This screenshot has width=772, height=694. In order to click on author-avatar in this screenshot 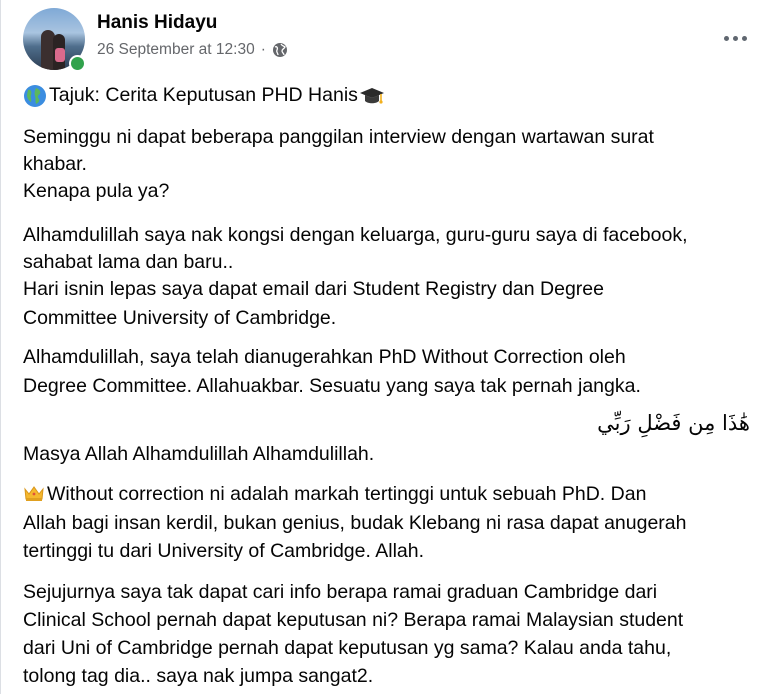, I will do `click(54, 40)`.